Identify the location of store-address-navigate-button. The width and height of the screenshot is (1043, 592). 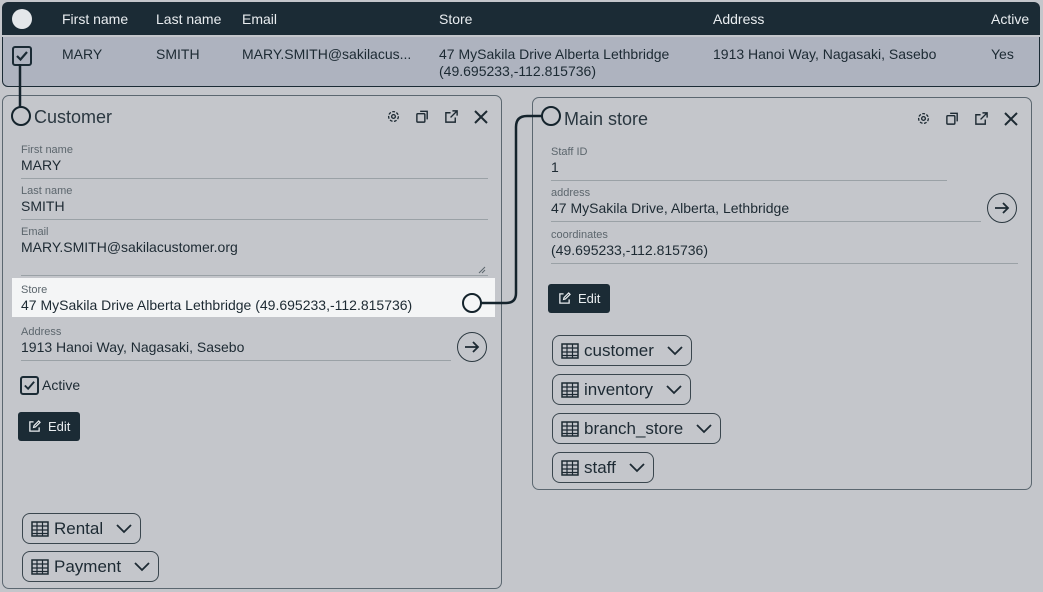
(1002, 208).